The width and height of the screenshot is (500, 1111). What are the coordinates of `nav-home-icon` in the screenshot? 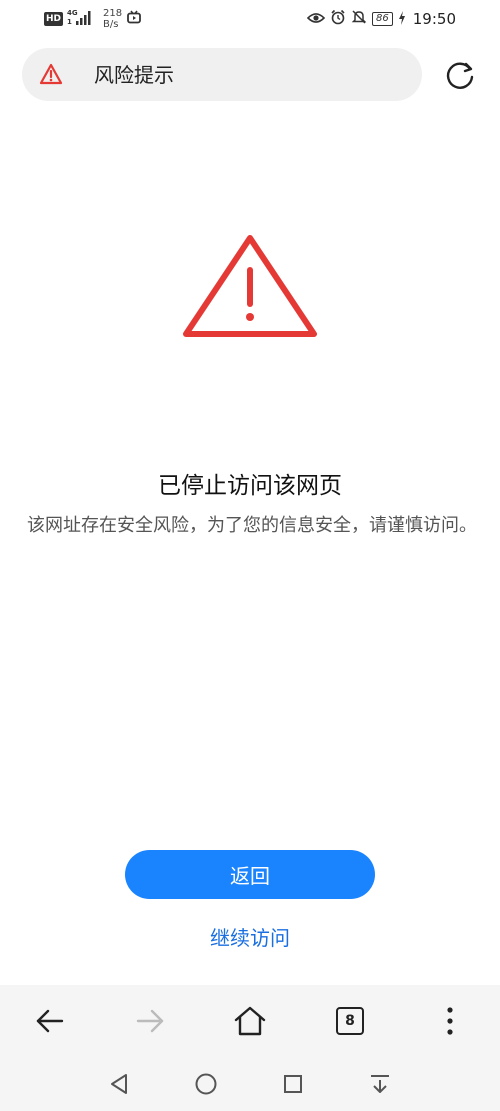 It's located at (206, 1084).